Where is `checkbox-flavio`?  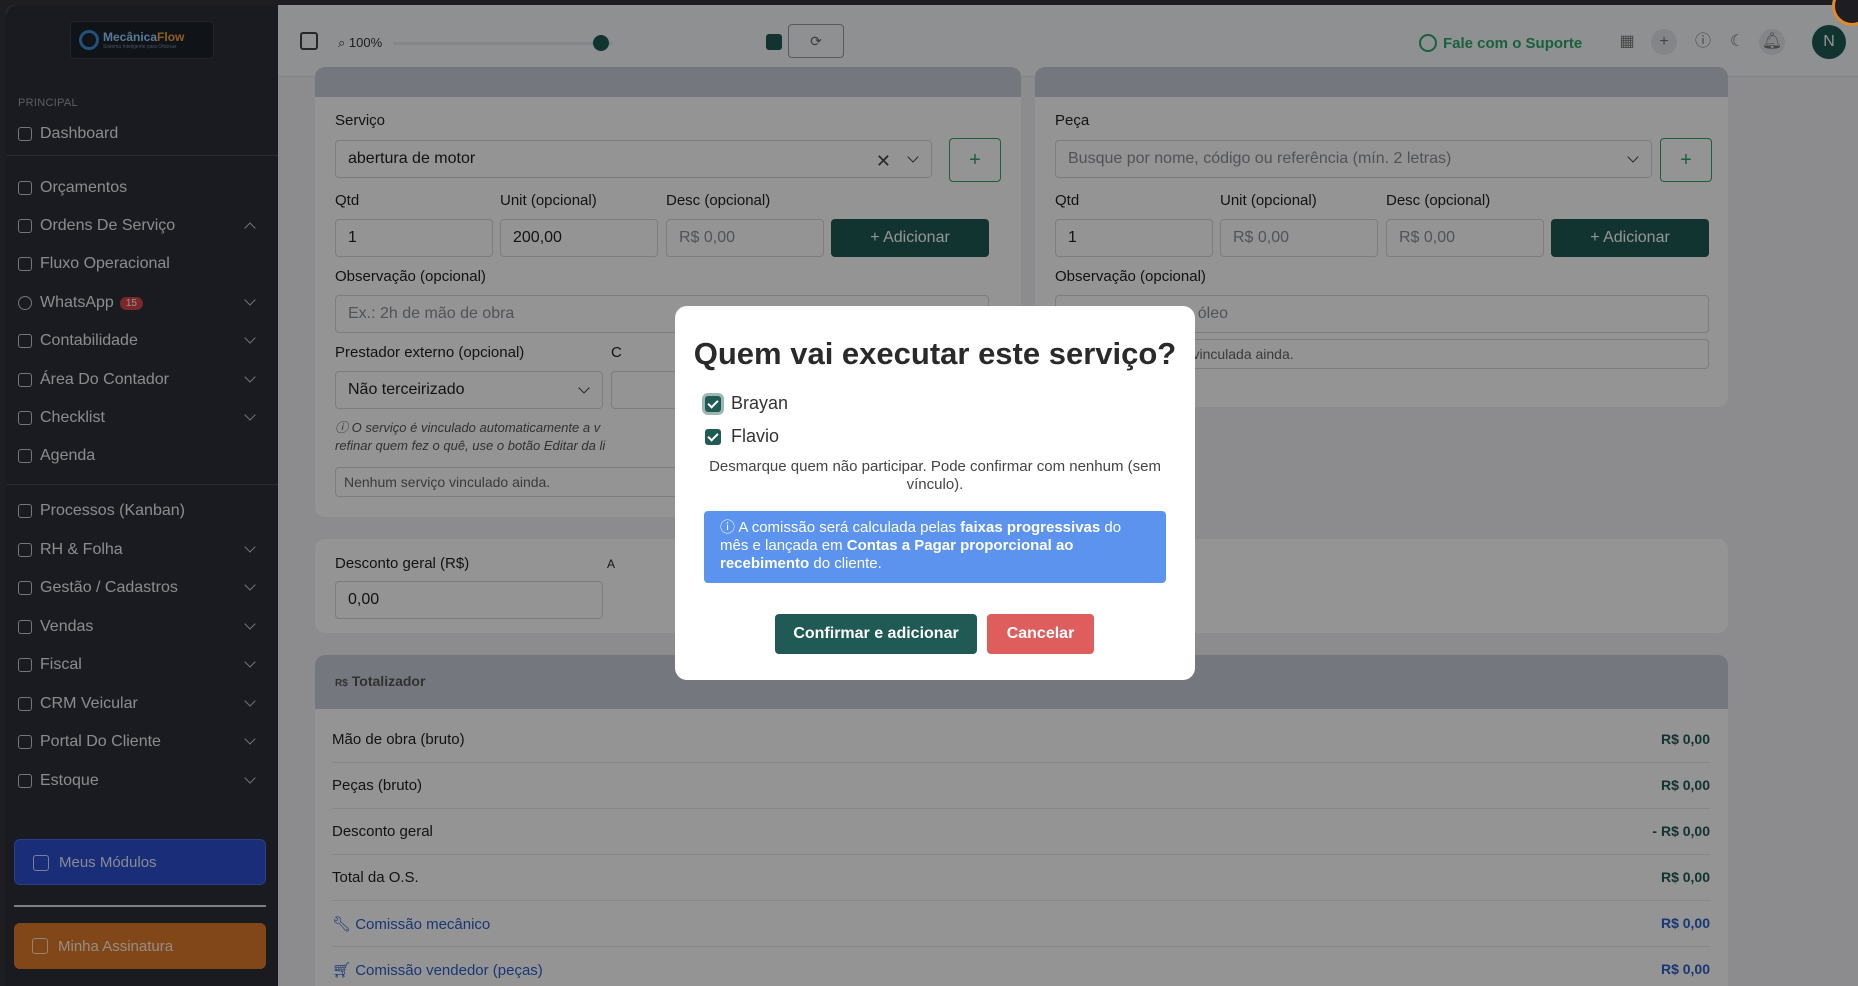 checkbox-flavio is located at coordinates (713, 437).